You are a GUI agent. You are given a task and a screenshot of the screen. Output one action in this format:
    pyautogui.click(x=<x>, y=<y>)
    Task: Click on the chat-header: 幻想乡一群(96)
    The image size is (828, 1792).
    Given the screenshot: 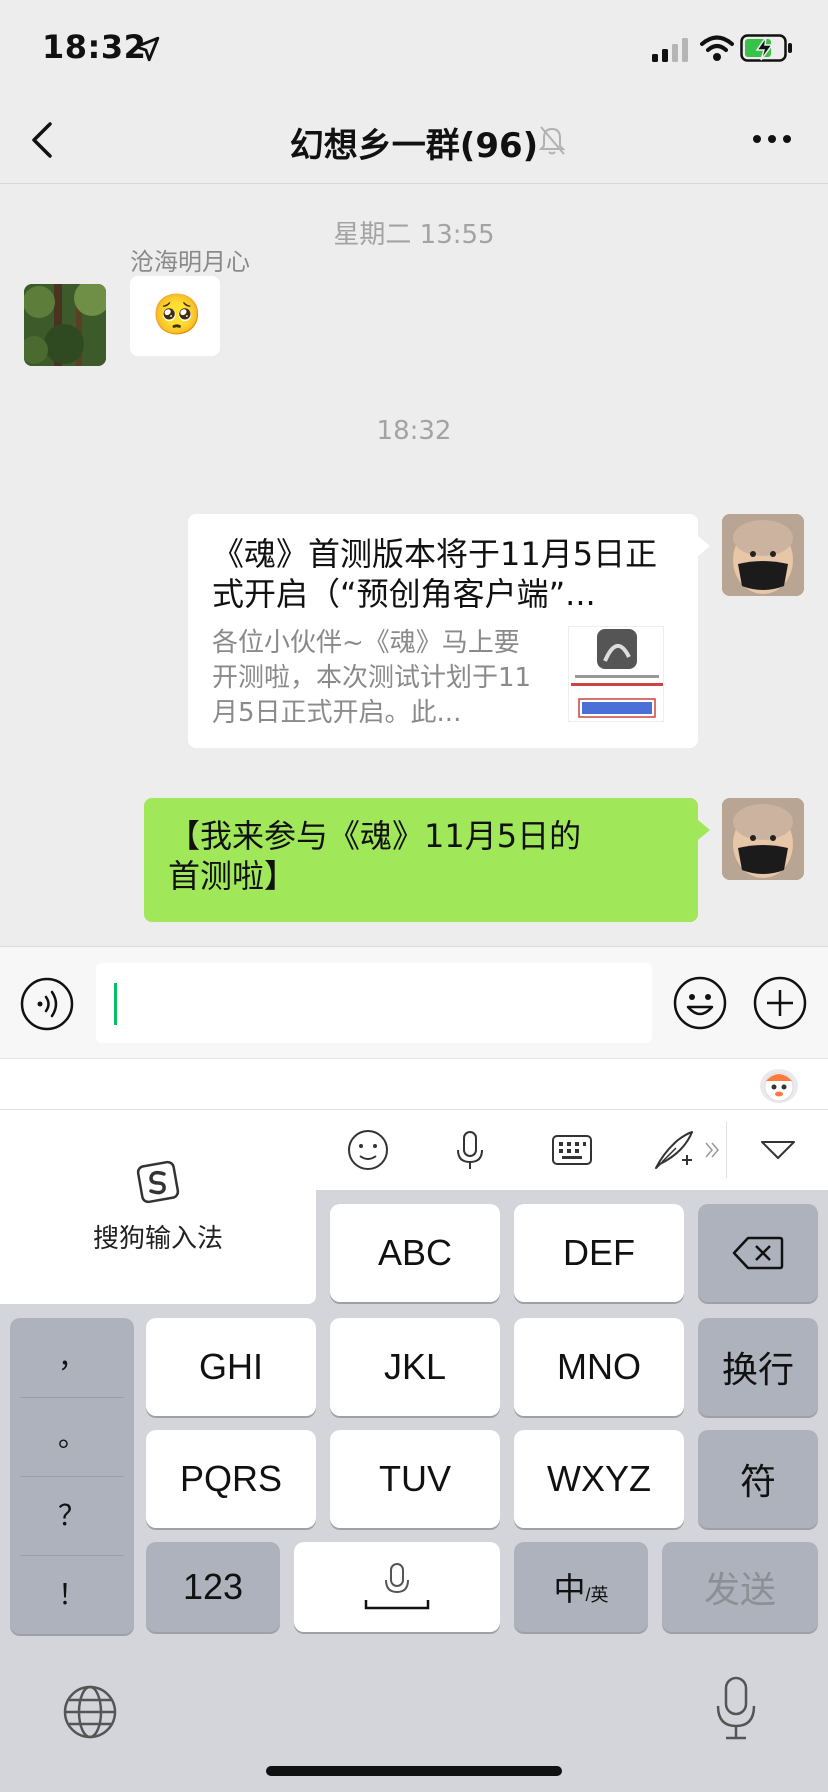 What is the action you would take?
    pyautogui.click(x=414, y=140)
    